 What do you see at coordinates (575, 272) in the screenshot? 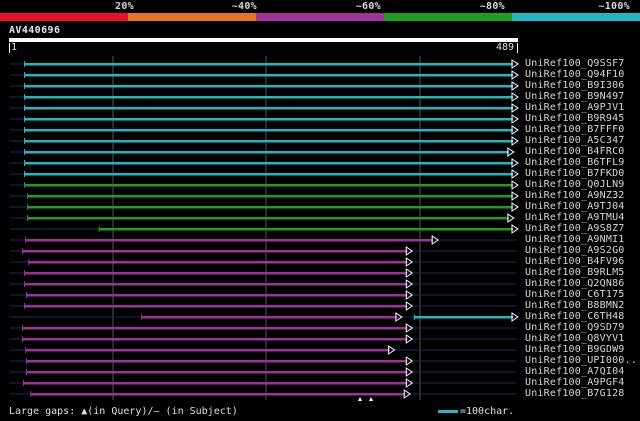
I see `hit-label: UniRef100_B9RLM5` at bounding box center [575, 272].